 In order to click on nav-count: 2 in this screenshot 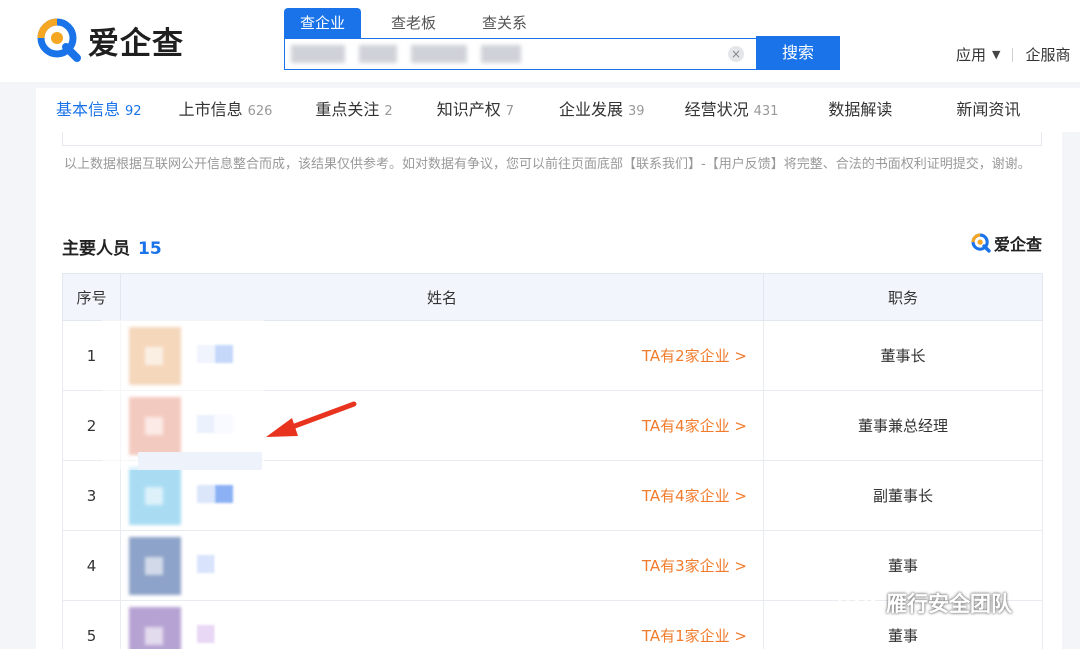, I will do `click(388, 111)`.